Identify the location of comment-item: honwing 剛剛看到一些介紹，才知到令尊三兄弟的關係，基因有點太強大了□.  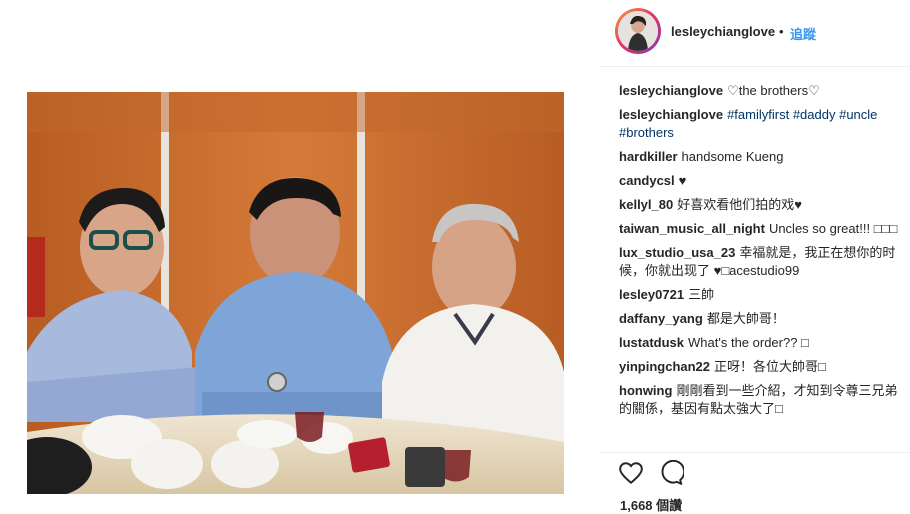
(760, 400).